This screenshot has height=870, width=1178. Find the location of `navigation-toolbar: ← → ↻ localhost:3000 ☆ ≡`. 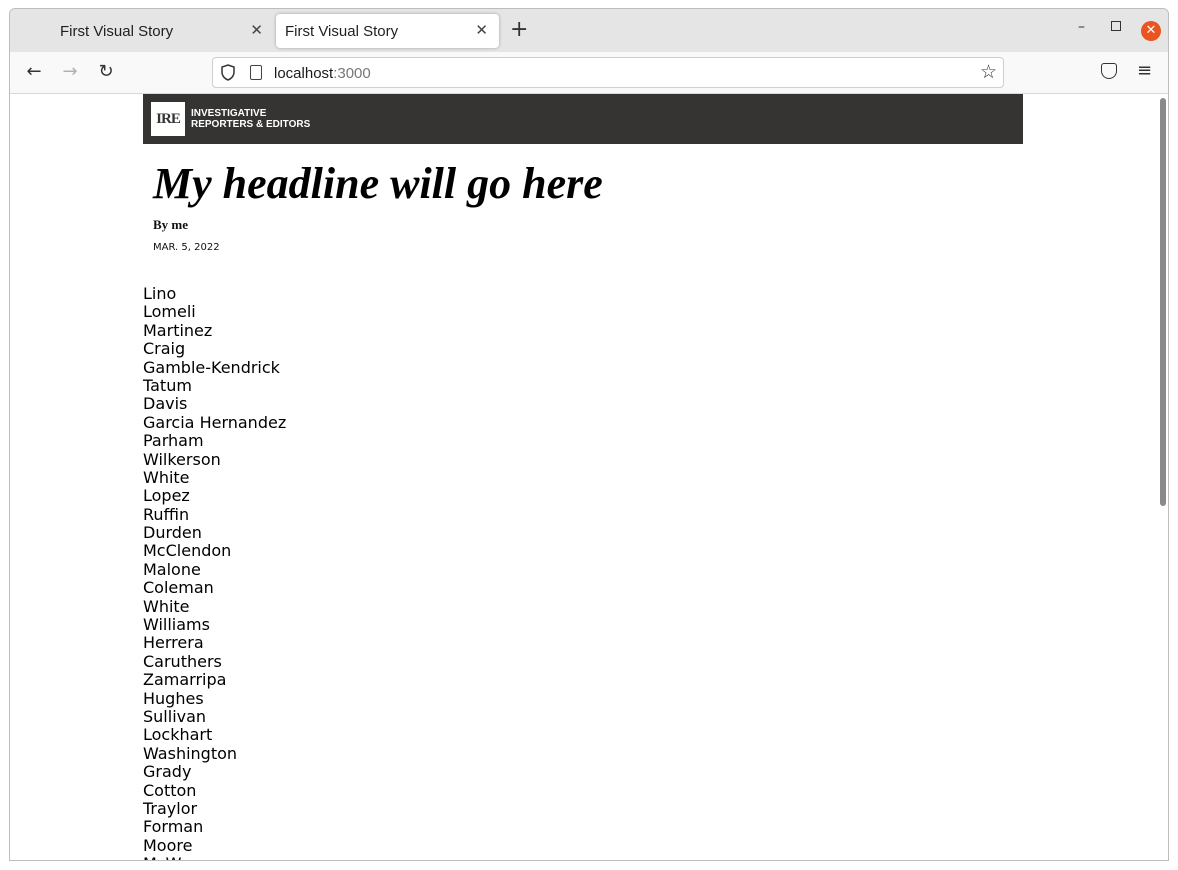

navigation-toolbar: ← → ↻ localhost:3000 ☆ ≡ is located at coordinates (589, 73).